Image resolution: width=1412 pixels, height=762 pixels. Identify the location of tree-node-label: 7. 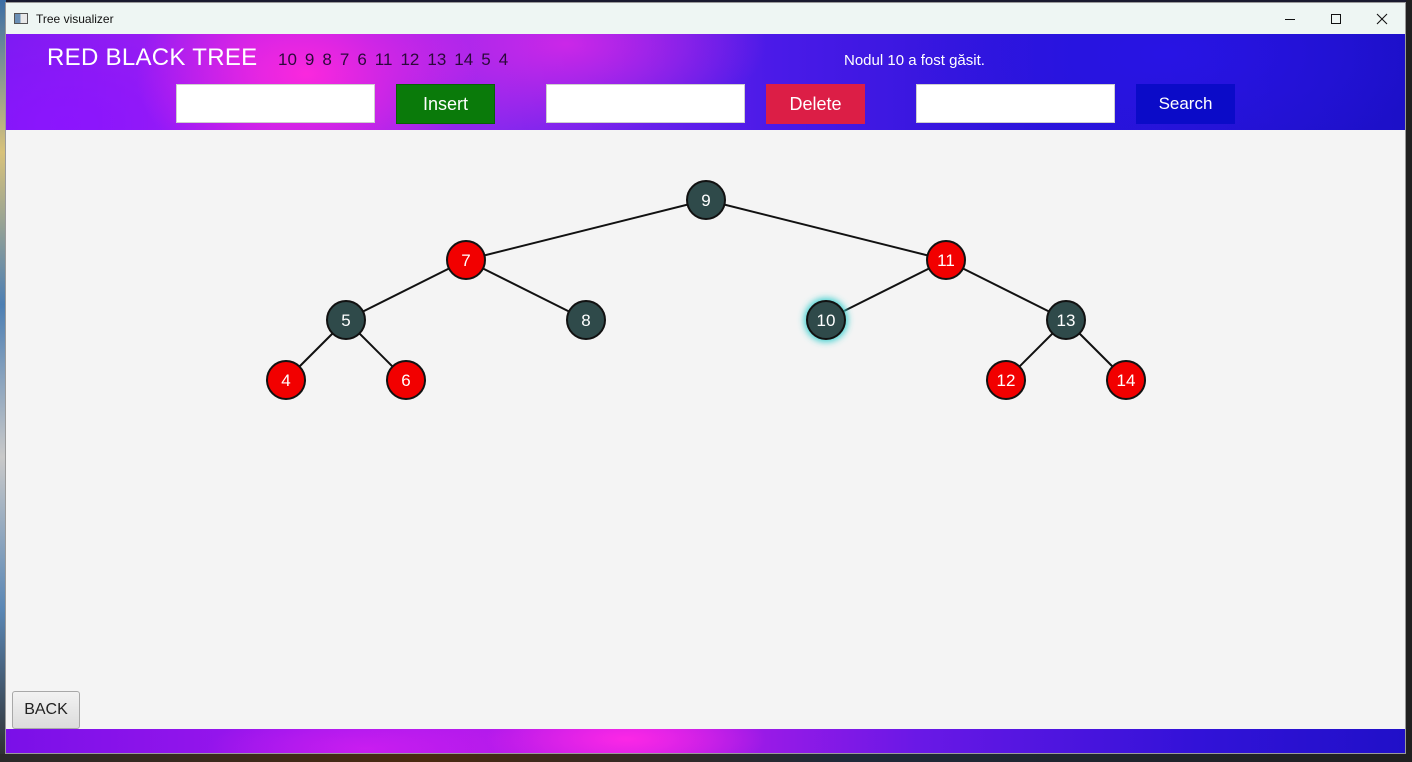
(465, 260).